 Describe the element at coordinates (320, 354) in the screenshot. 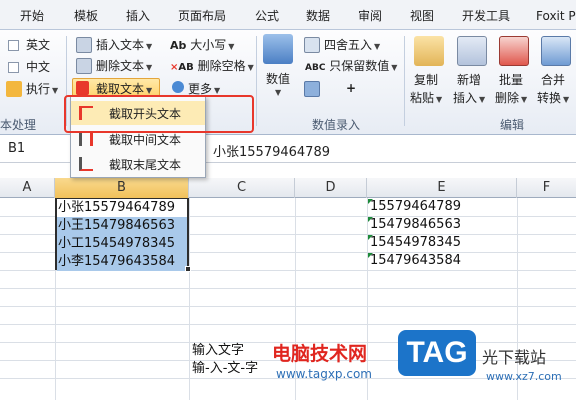

I see `watermark-site-name: 电脑技术网` at that location.